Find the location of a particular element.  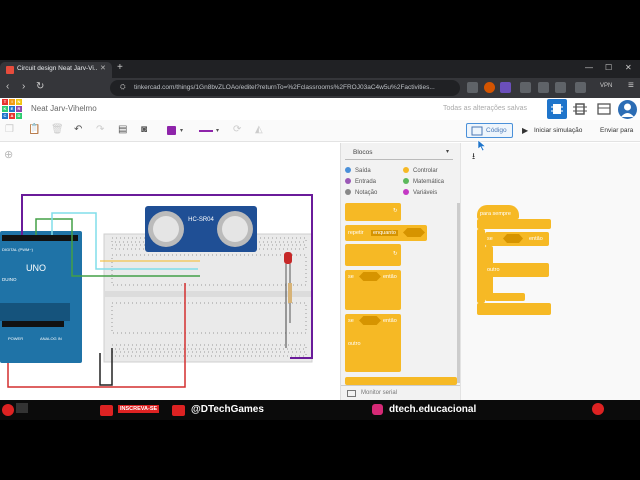

project-title: Neat Jarv-Vihelmo is located at coordinates (64, 108).